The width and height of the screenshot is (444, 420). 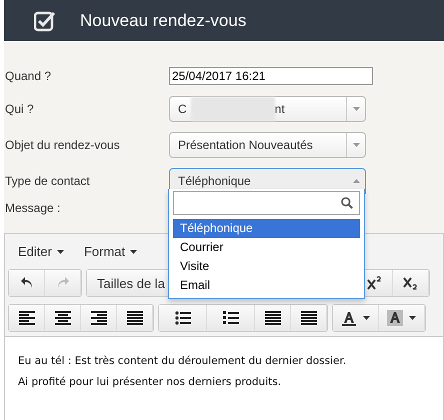 What do you see at coordinates (150, 382) in the screenshot?
I see `message-paragraph: Ai profité pour lui présenter nos derniers produits.` at bounding box center [150, 382].